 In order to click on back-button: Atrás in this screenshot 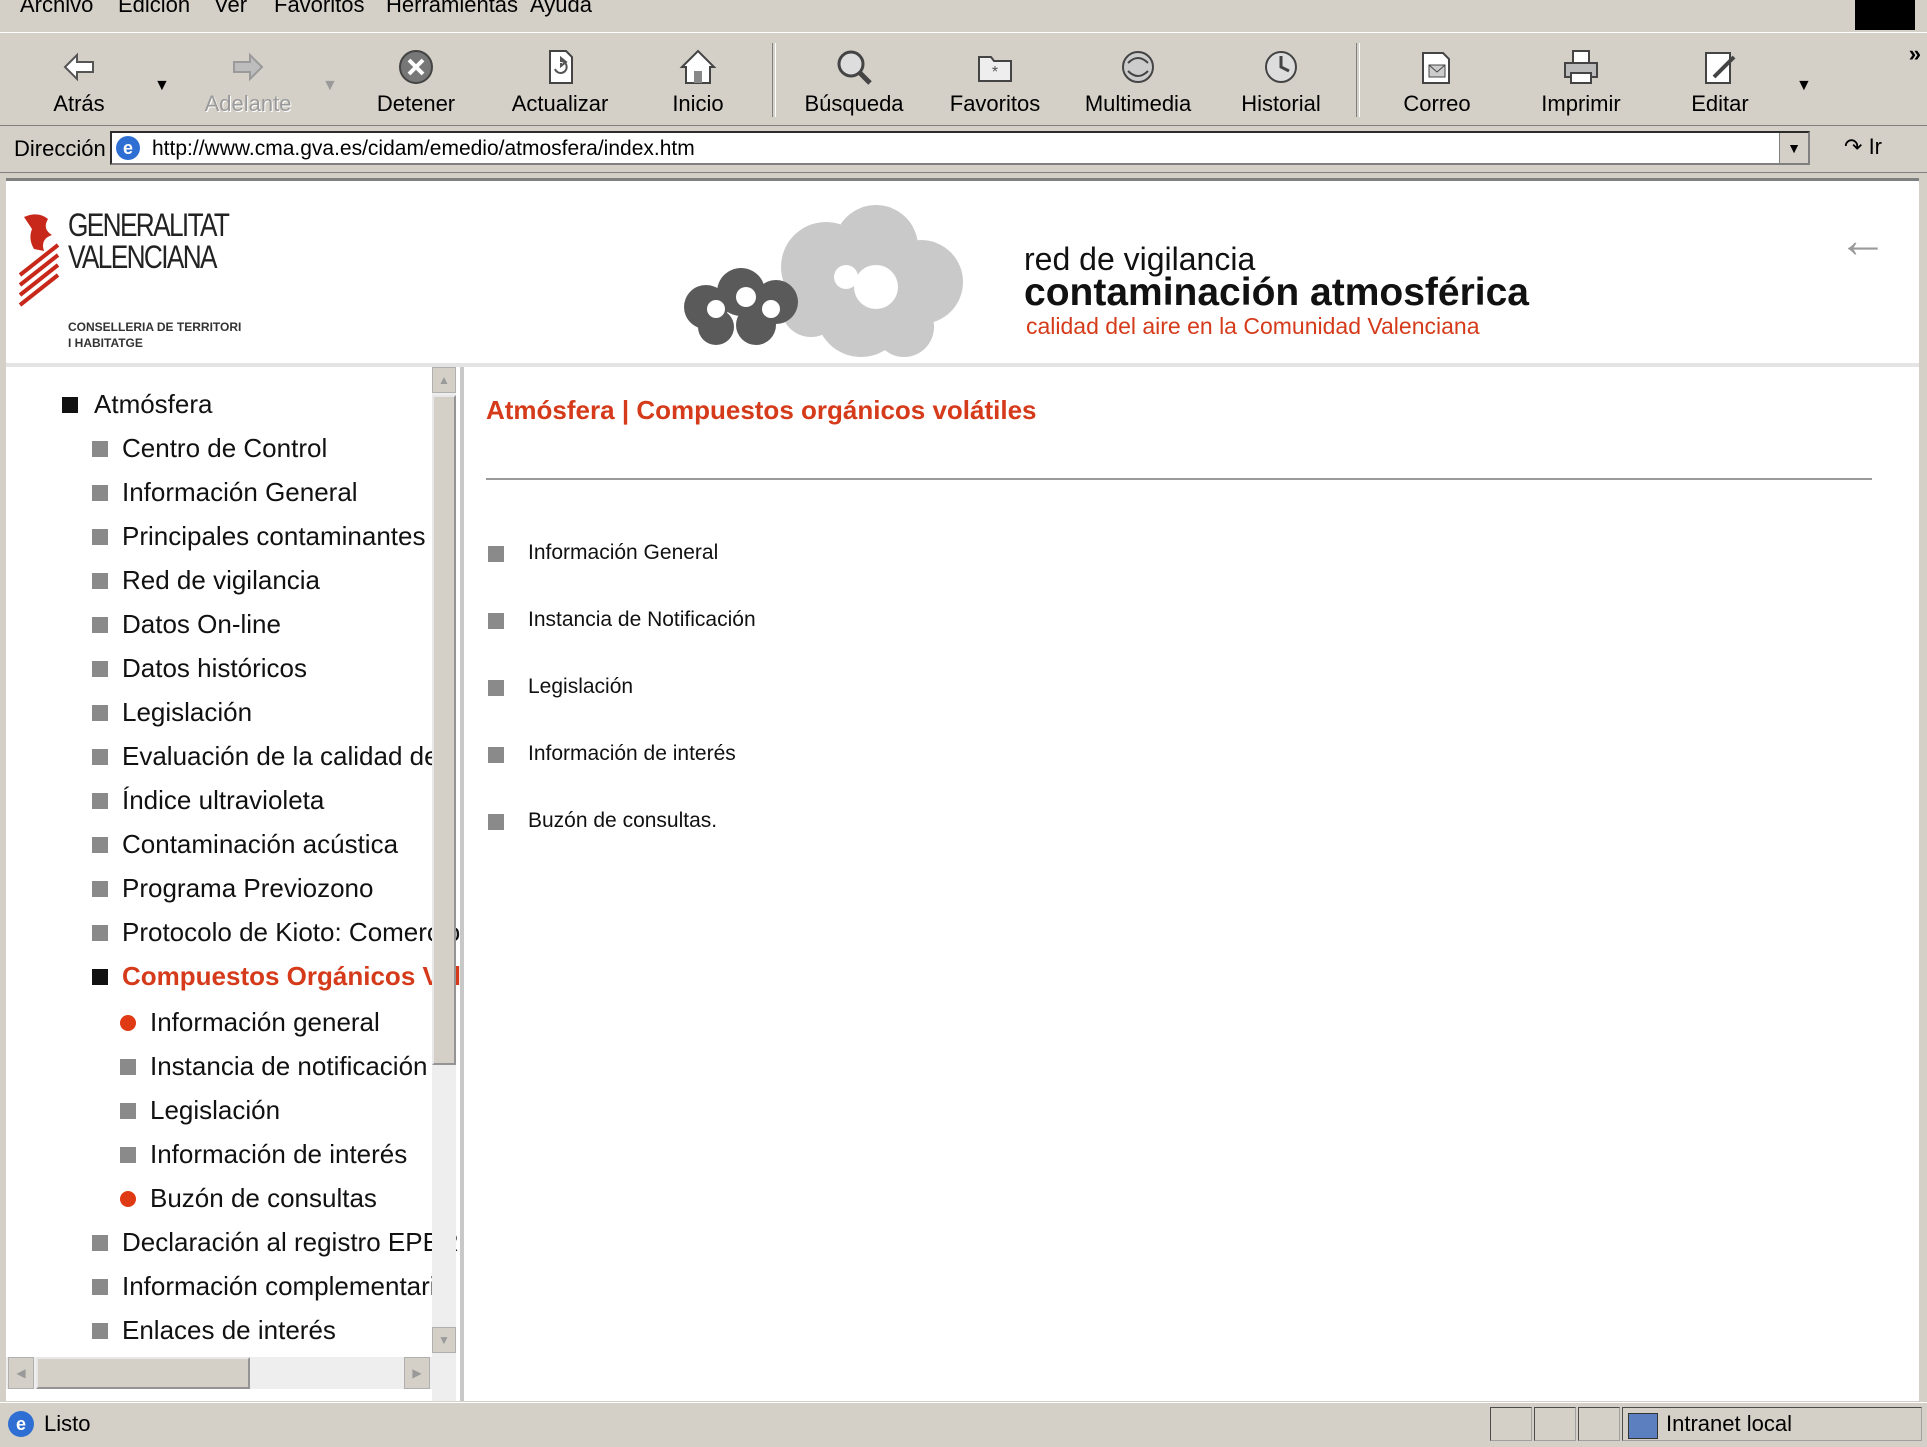, I will do `click(79, 79)`.